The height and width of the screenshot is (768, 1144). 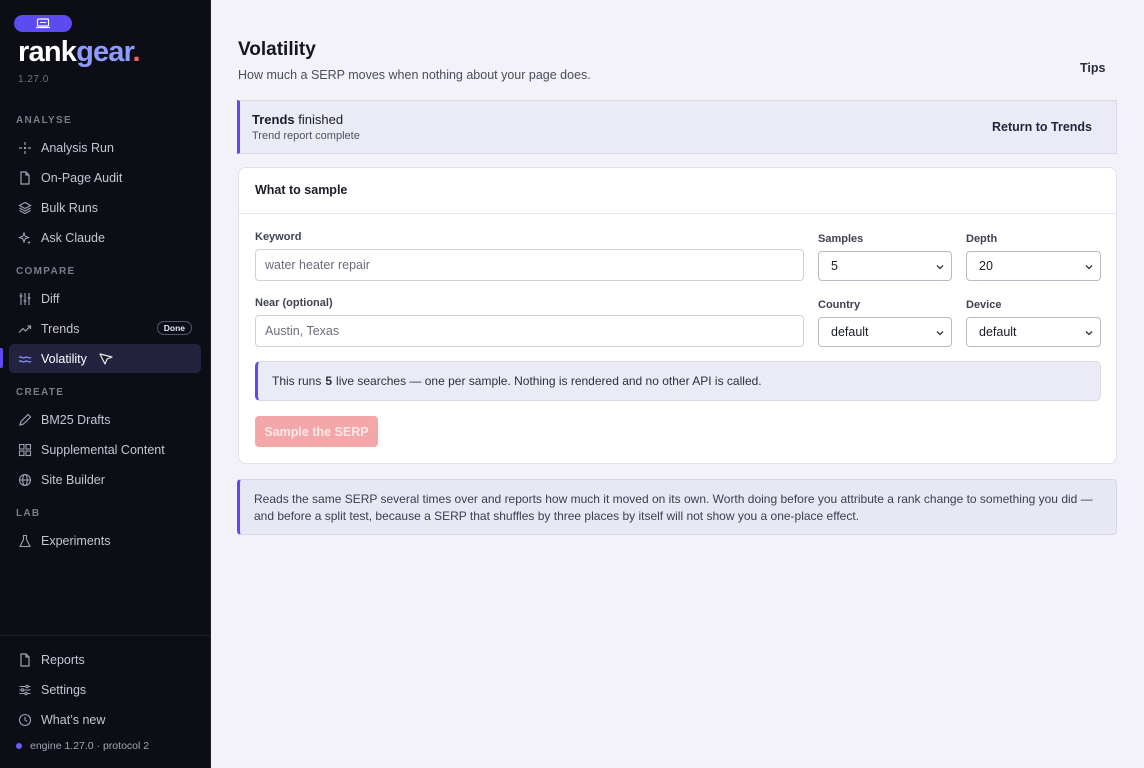 What do you see at coordinates (301, 190) in the screenshot?
I see `card-title: What to sample` at bounding box center [301, 190].